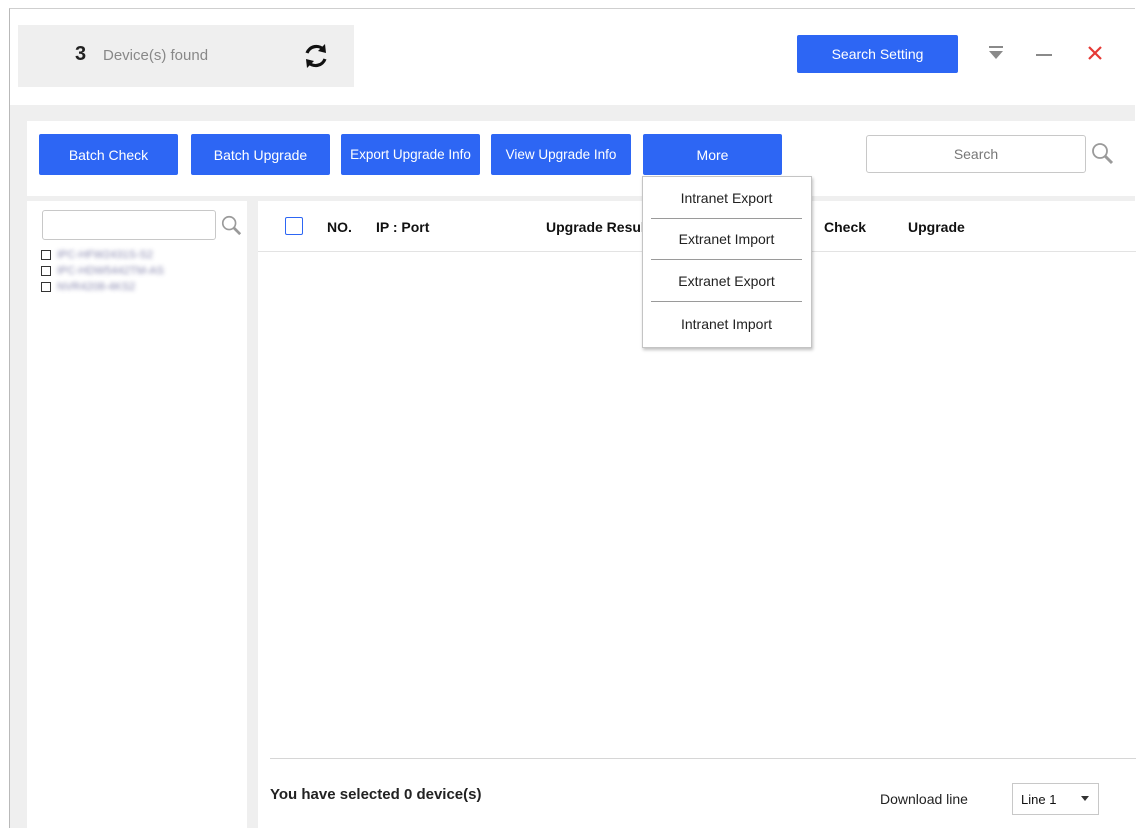 The image size is (1136, 829). What do you see at coordinates (410, 154) in the screenshot?
I see `export-upgrade-info-button: Export Upgrade Info` at bounding box center [410, 154].